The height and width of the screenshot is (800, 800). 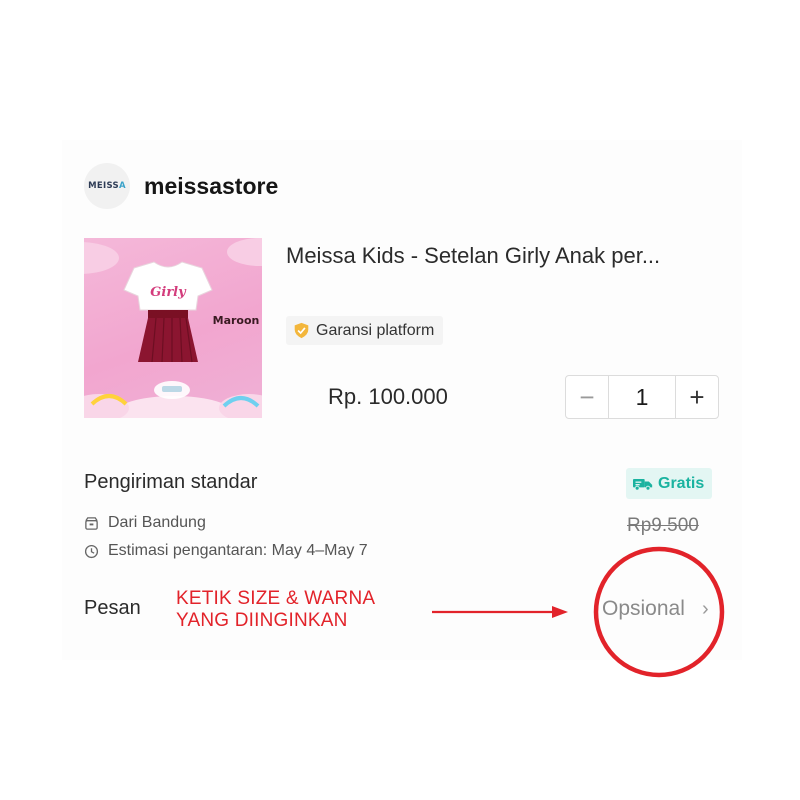 I want to click on original-shipping-price: Rp9.500, so click(x=663, y=525).